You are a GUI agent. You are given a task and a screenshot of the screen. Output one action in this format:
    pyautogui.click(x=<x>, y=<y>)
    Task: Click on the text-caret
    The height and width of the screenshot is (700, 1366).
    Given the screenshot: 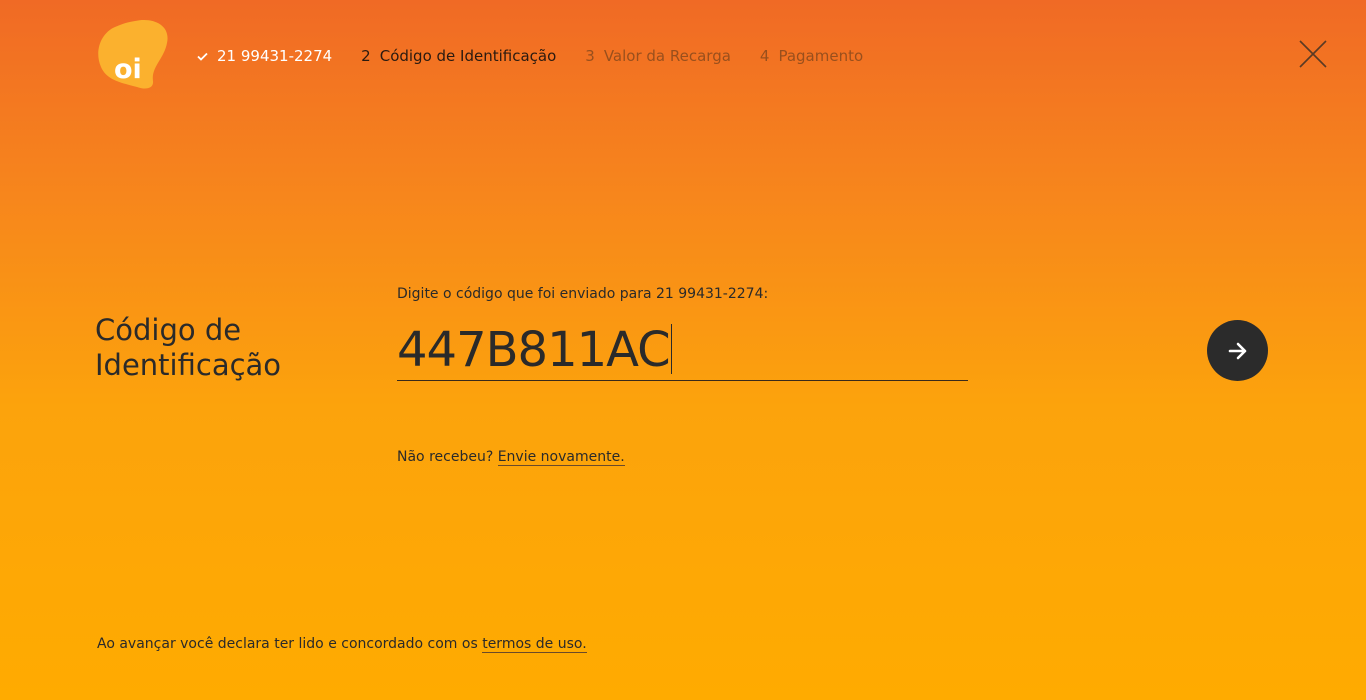 What is the action you would take?
    pyautogui.click(x=671, y=349)
    